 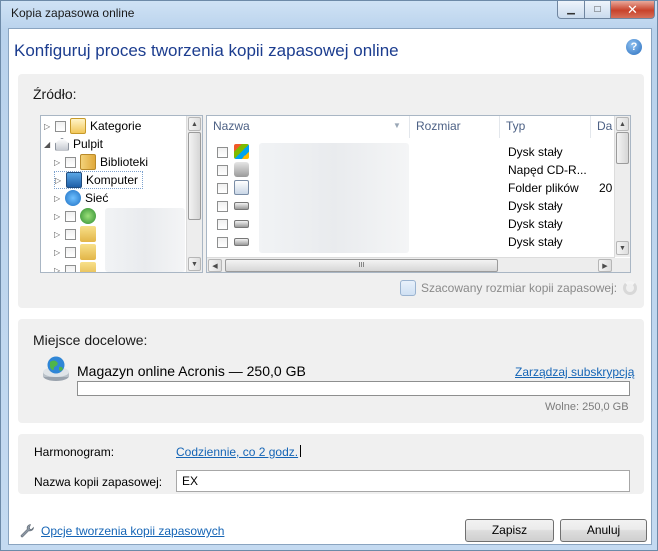 I want to click on wrench-icon, so click(x=27, y=531).